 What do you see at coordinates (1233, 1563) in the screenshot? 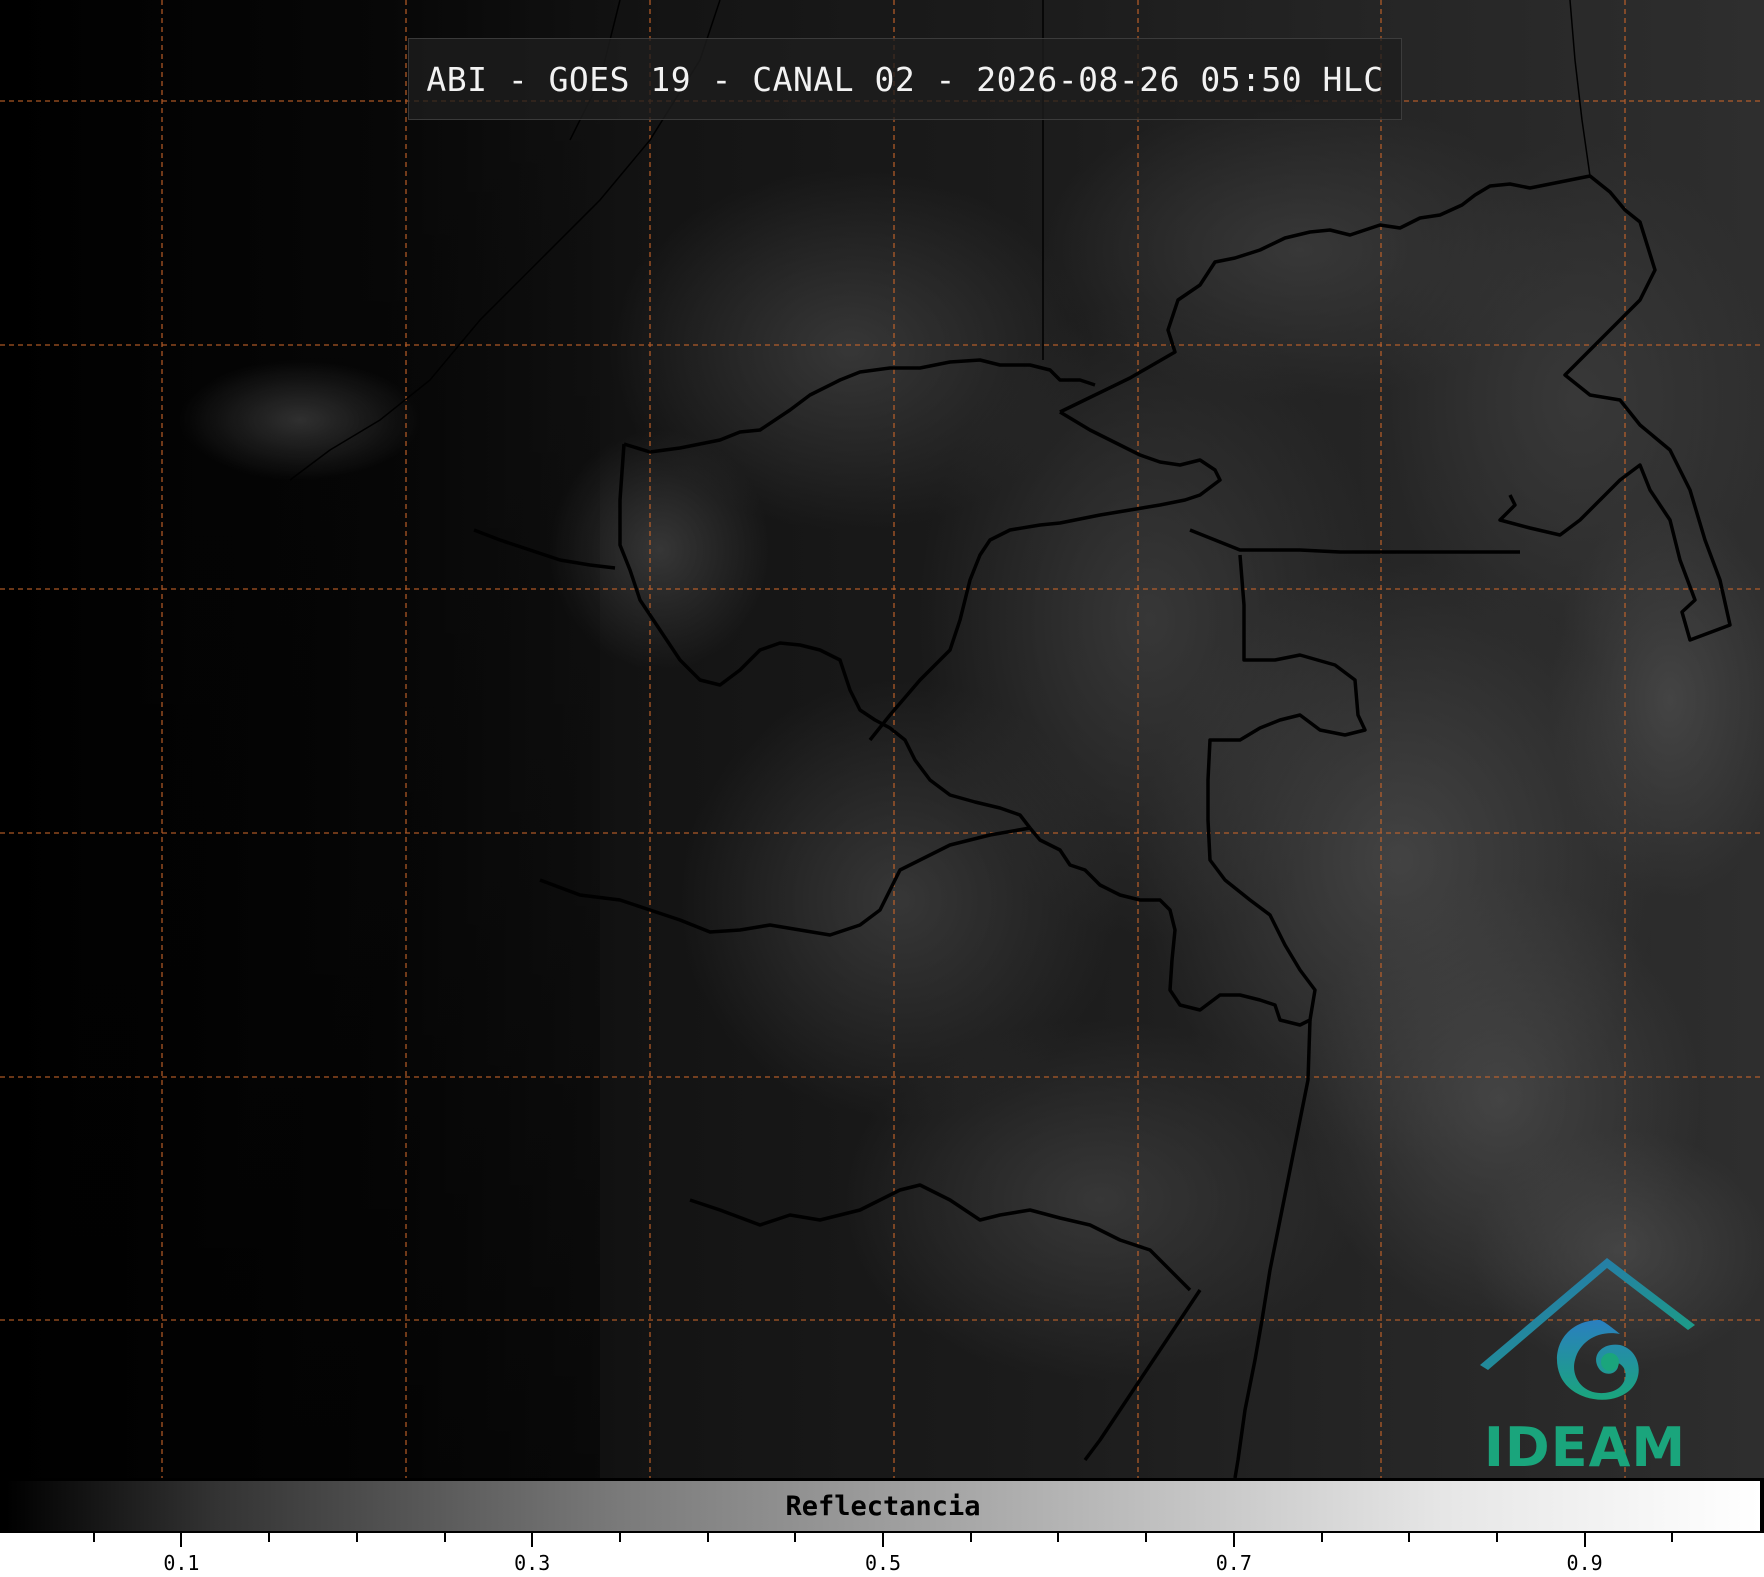
I see `colorbar-tick-label: 0.7` at bounding box center [1233, 1563].